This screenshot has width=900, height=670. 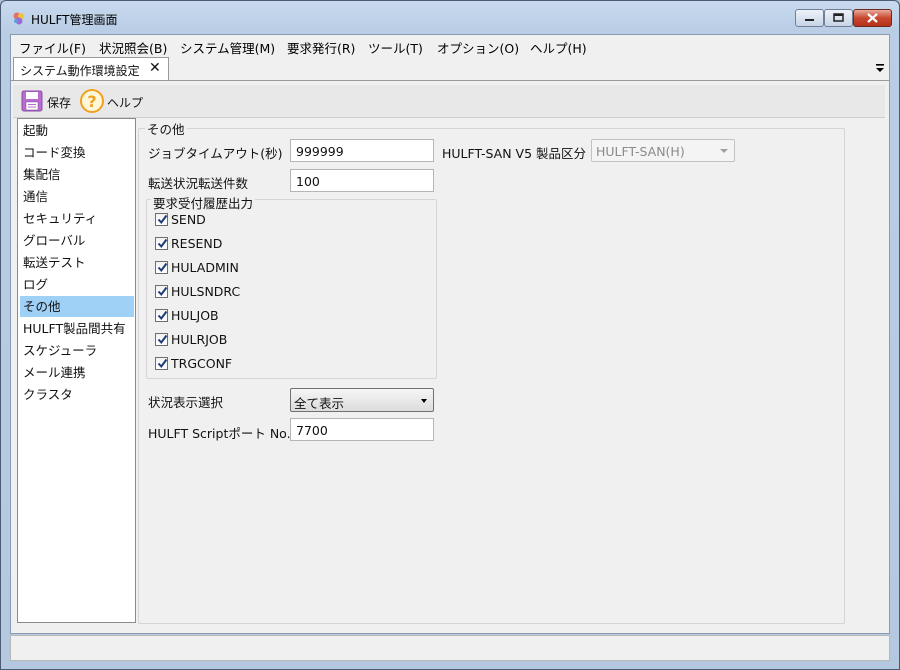 I want to click on nav-item-distribution: 集配信, so click(x=77, y=174).